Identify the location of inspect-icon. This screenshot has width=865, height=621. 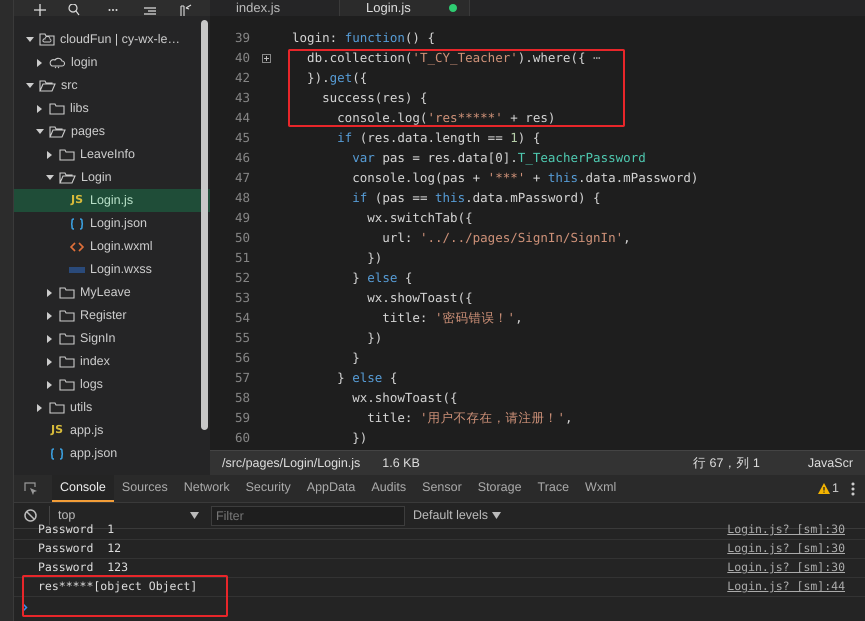
(31, 489).